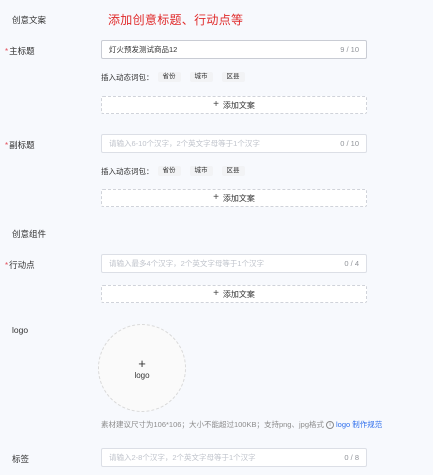  I want to click on sub-title-count: 0 / 10, so click(349, 143).